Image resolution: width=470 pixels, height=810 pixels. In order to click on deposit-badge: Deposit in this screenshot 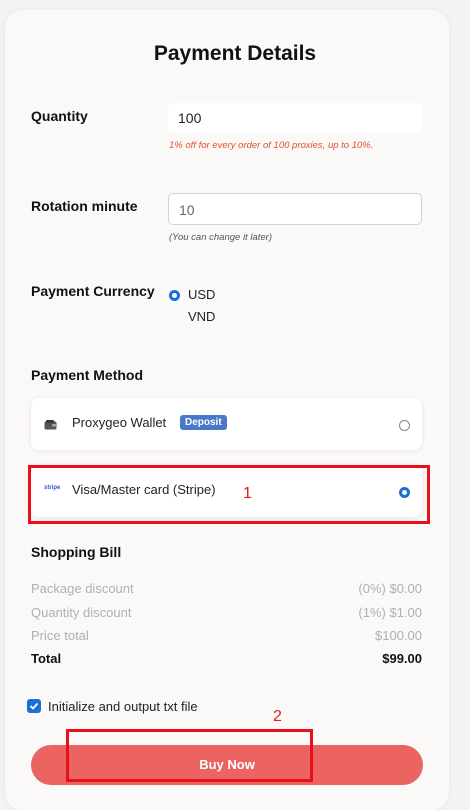, I will do `click(203, 422)`.